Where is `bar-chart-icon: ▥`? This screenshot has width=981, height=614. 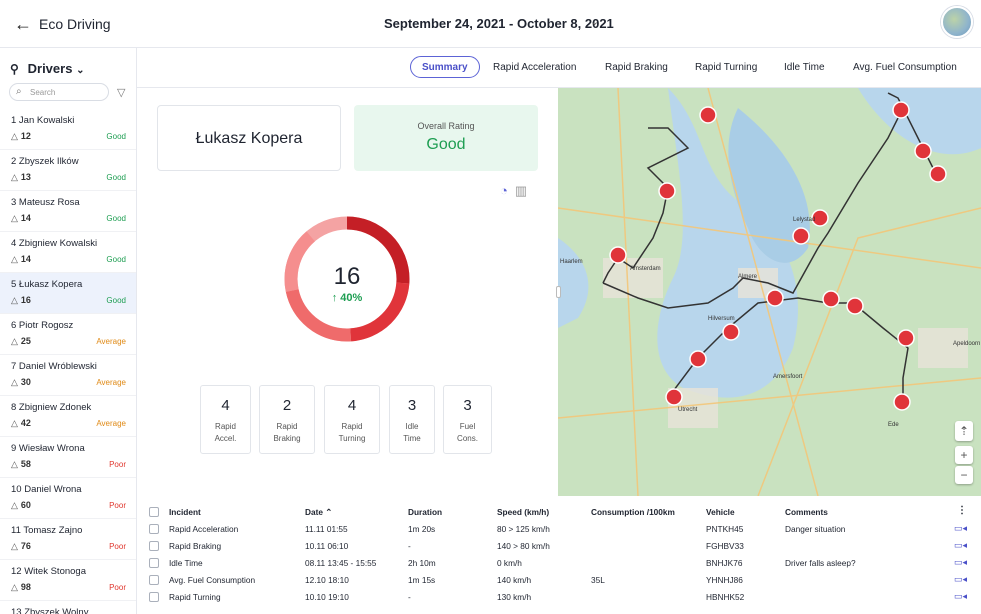 bar-chart-icon: ▥ is located at coordinates (521, 190).